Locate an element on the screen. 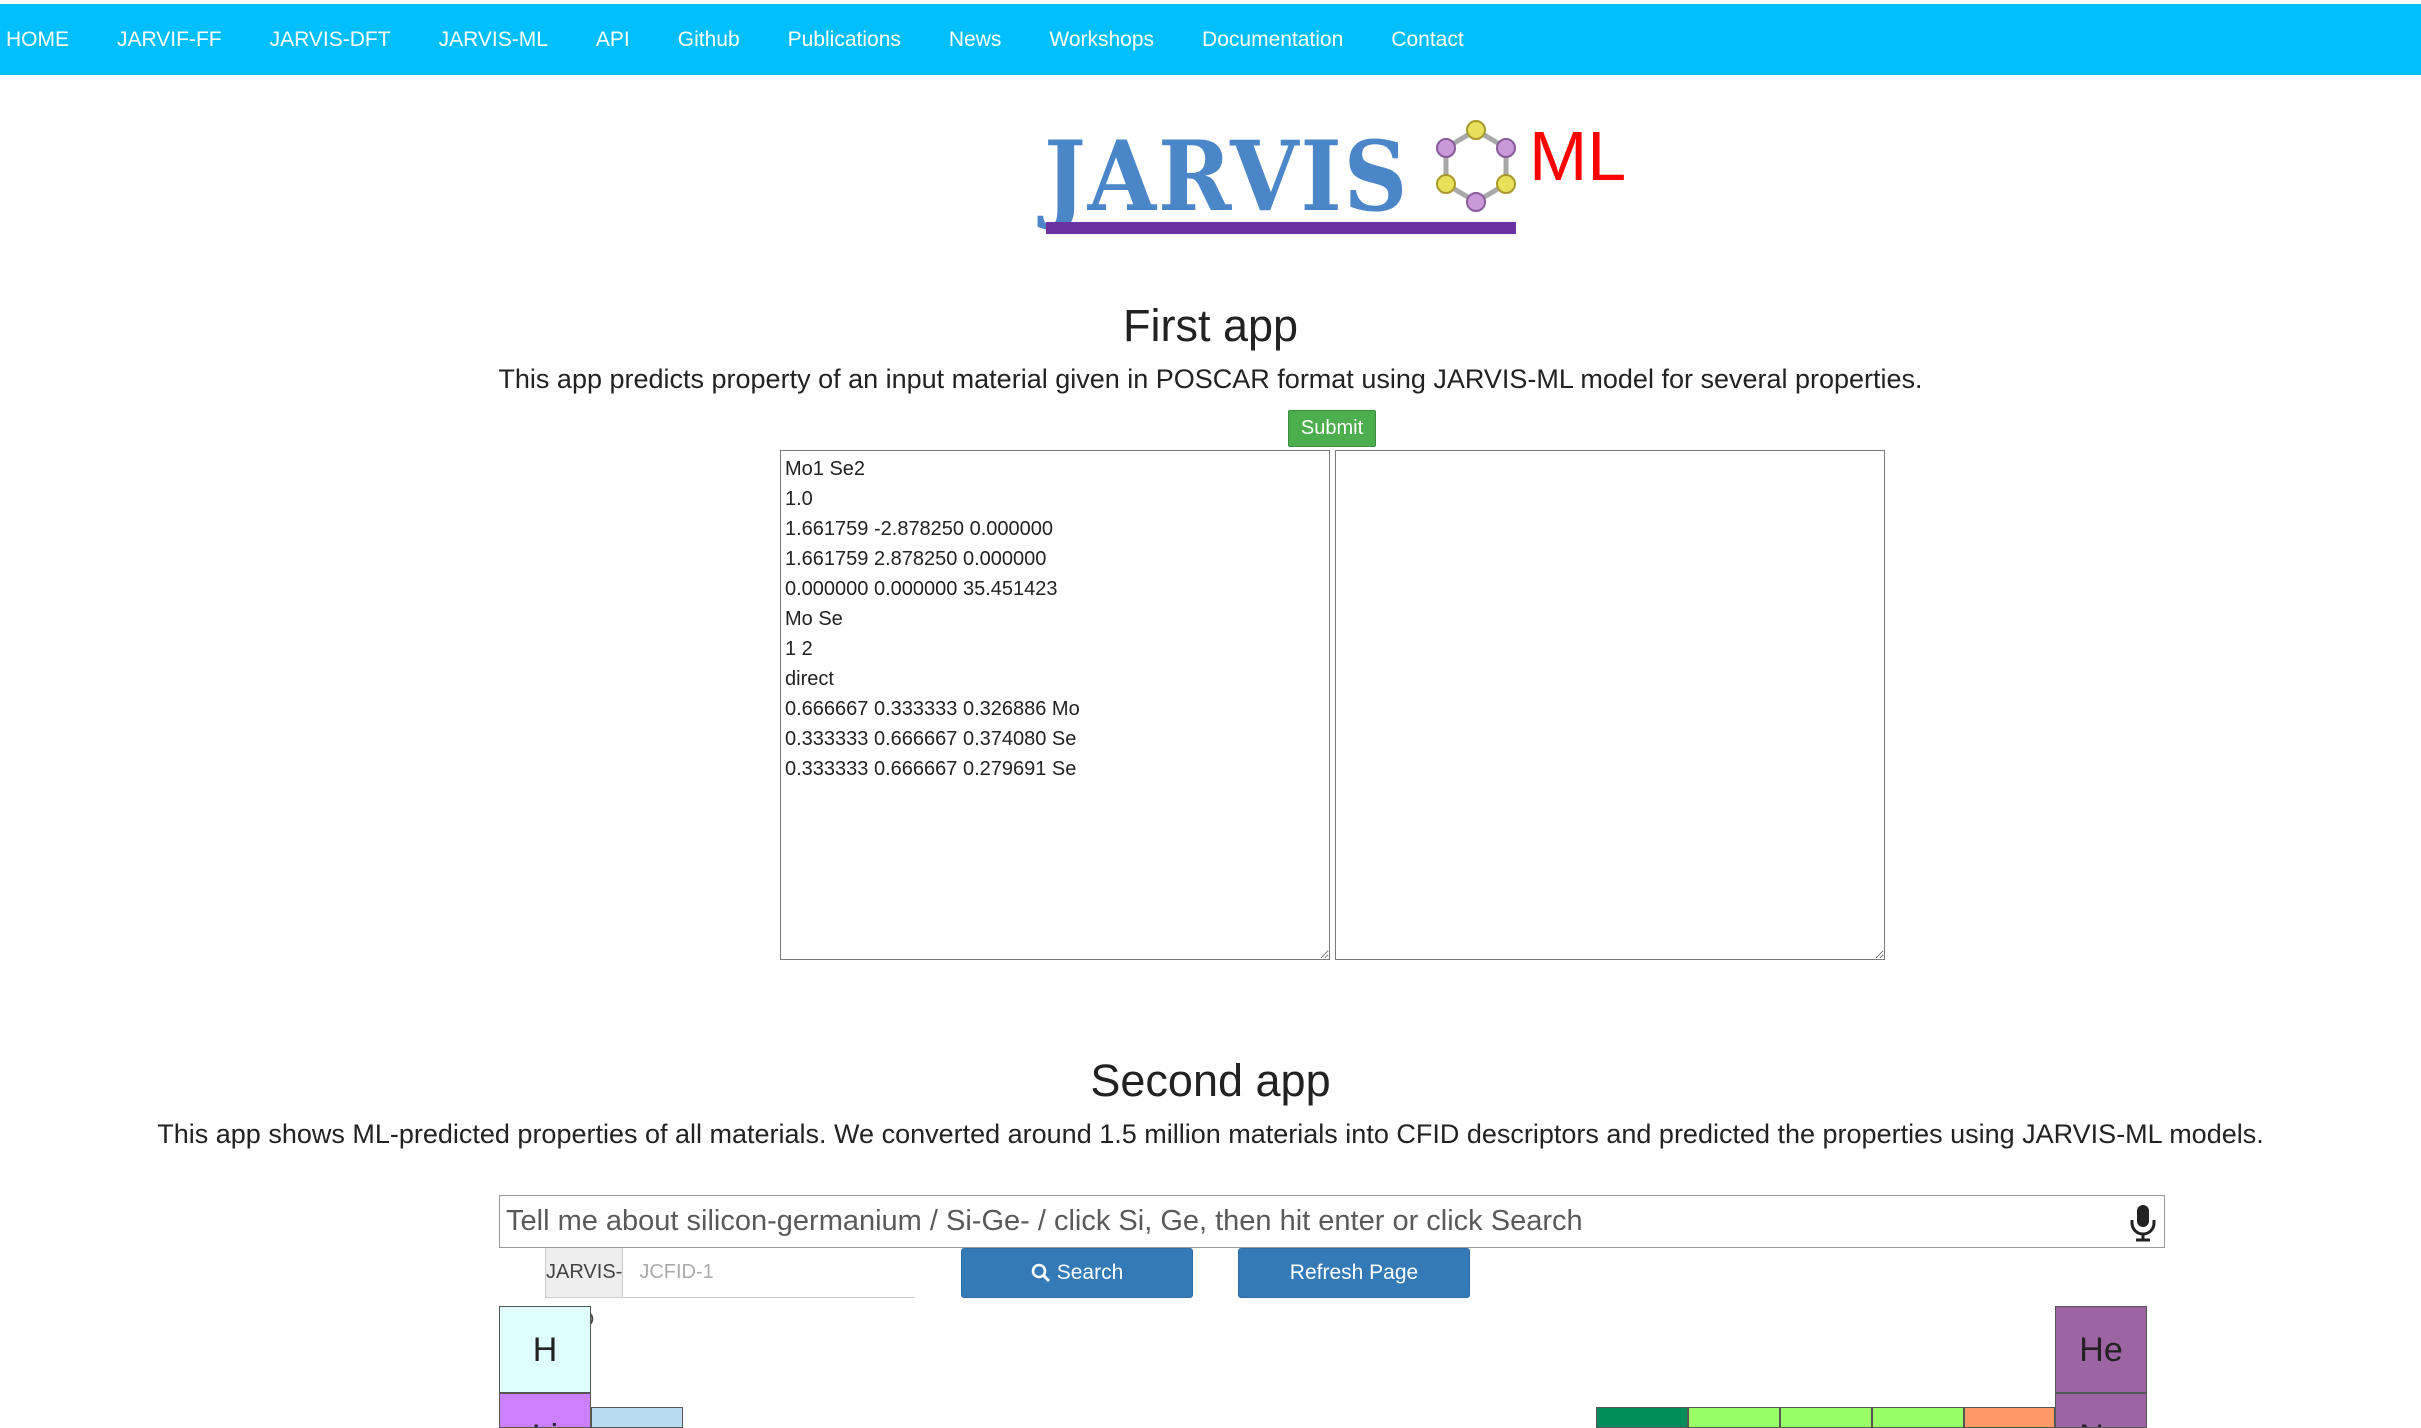 This screenshot has width=2421, height=1428. element-o: O is located at coordinates (1918, 1417).